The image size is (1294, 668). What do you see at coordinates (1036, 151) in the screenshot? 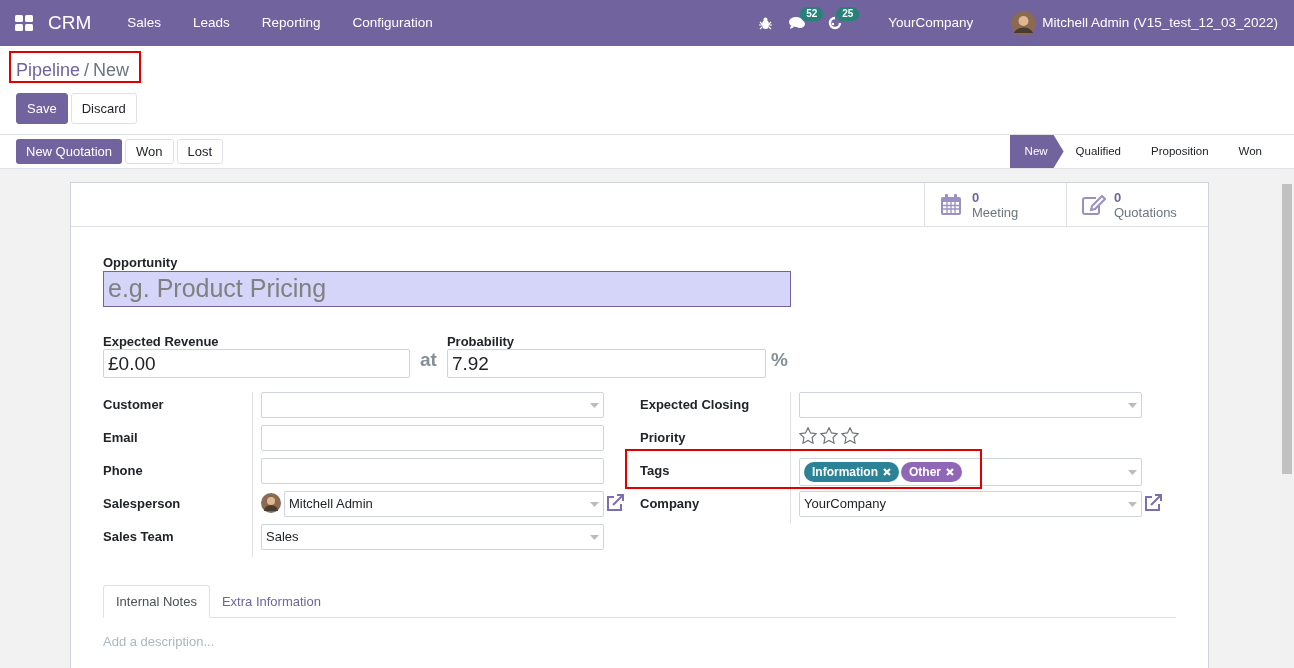
I see `stage-button: New` at bounding box center [1036, 151].